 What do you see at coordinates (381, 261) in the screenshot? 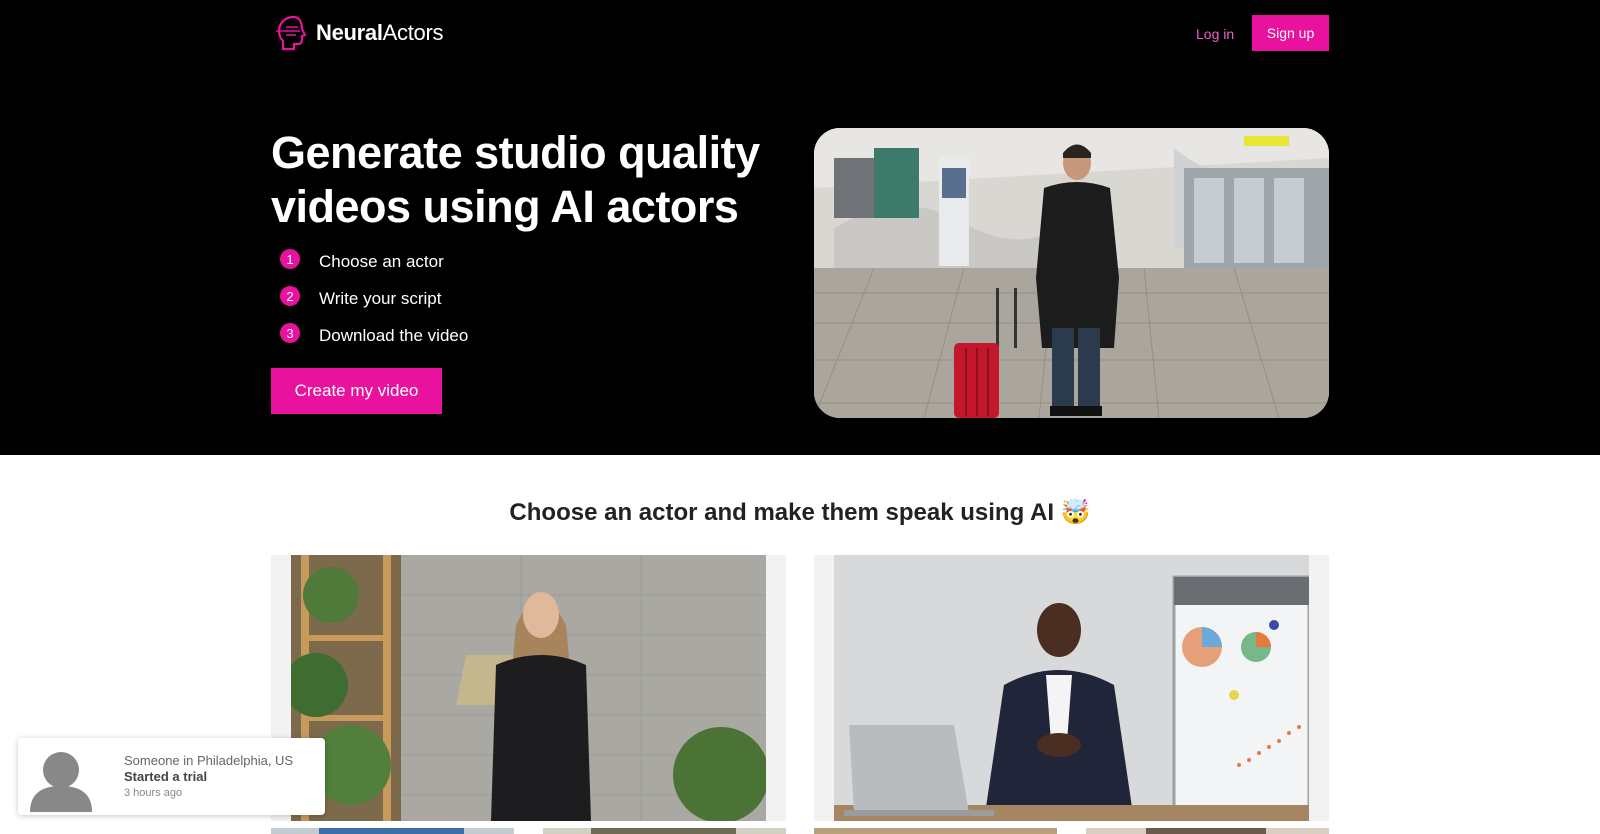
I see `step-label: Choose an actor` at bounding box center [381, 261].